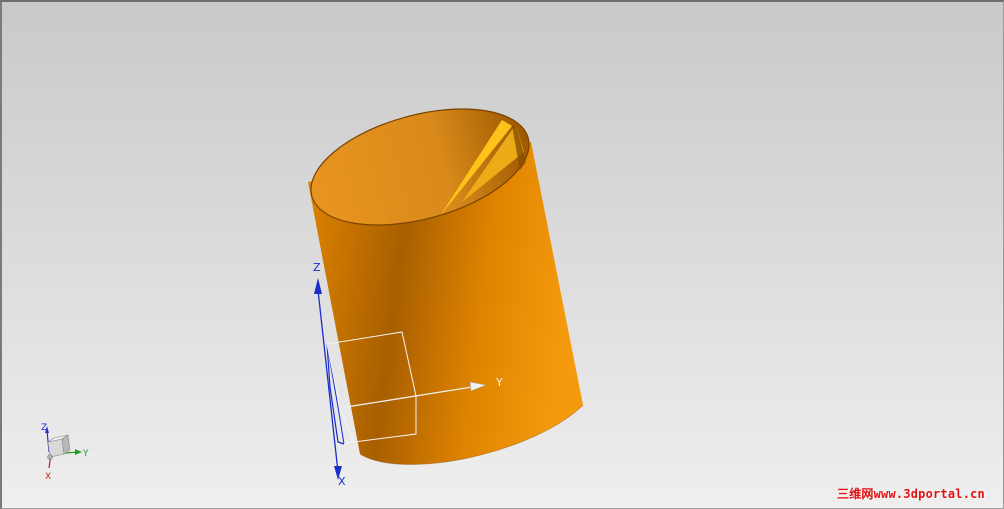 The height and width of the screenshot is (509, 1004). Describe the element at coordinates (50, 457) in the screenshot. I see `triad-origin` at that location.